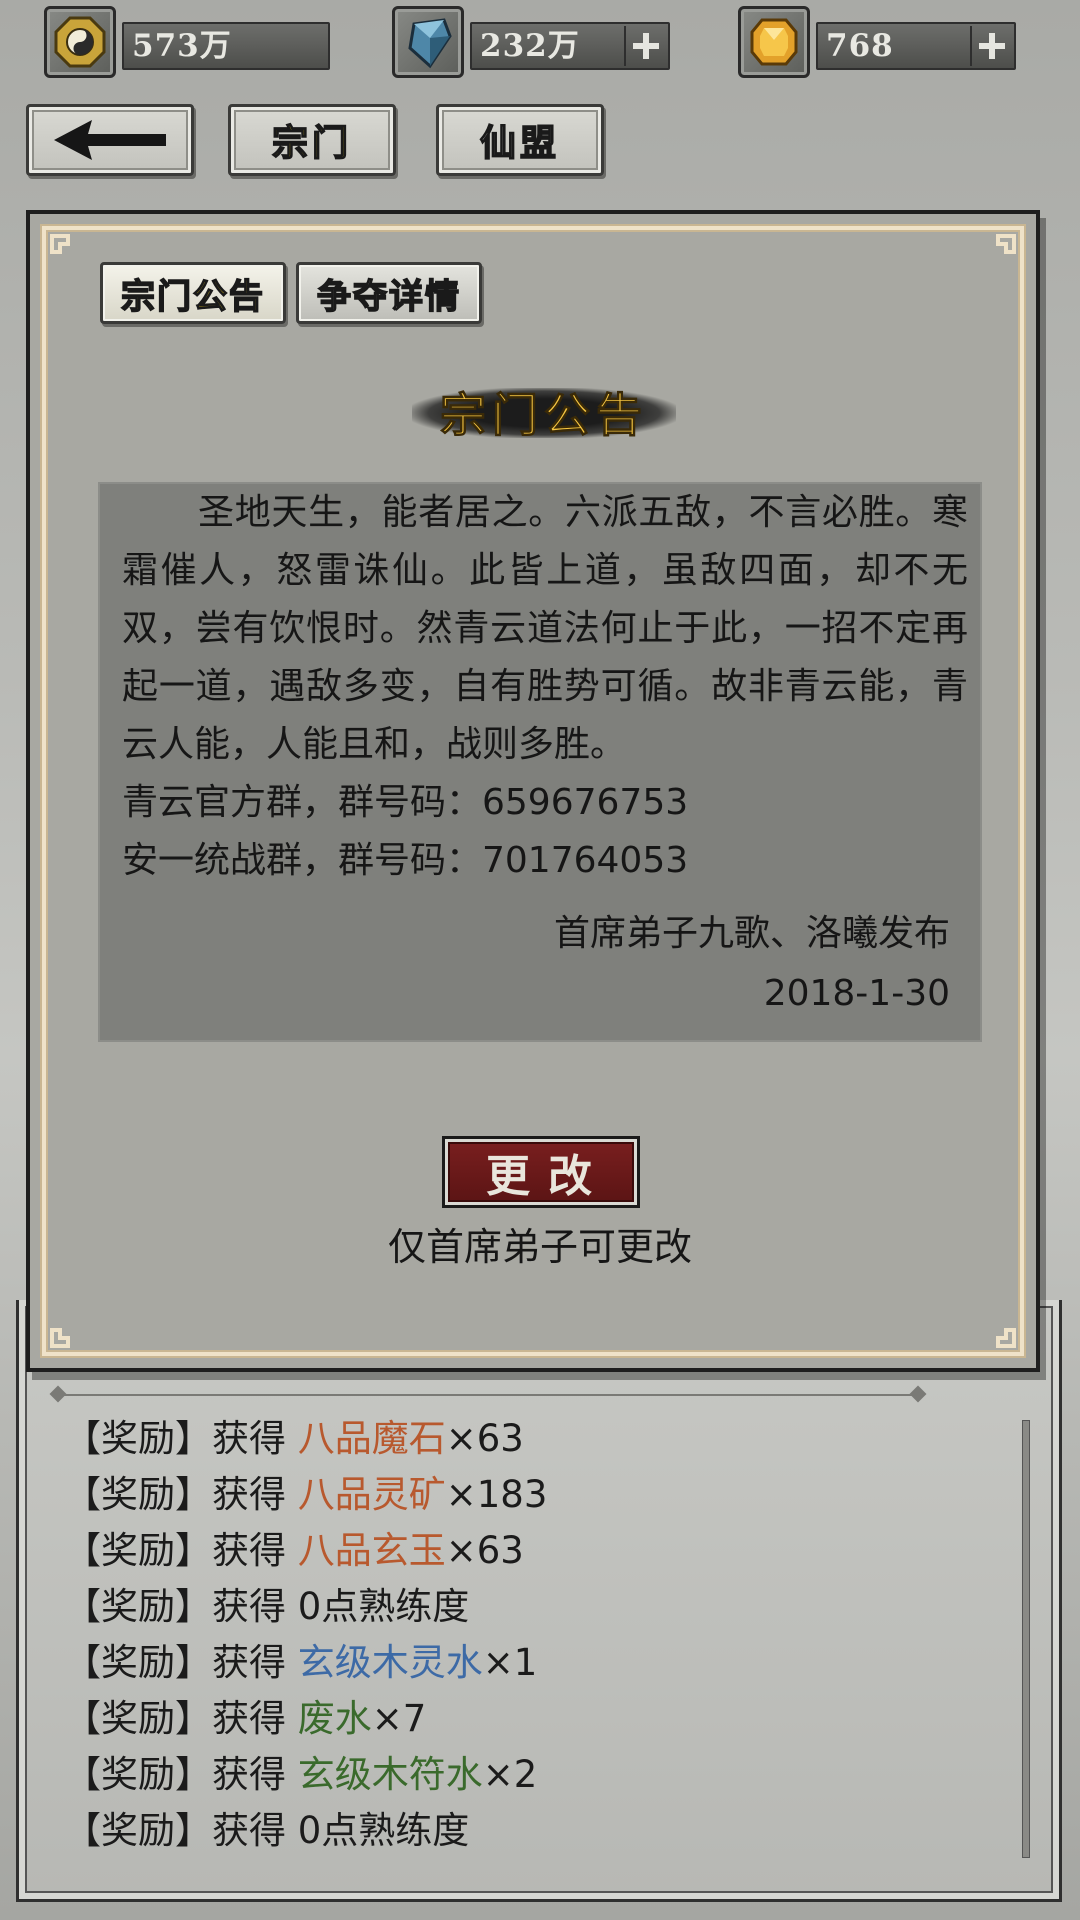 The width and height of the screenshot is (1080, 1920). What do you see at coordinates (371, 1438) in the screenshot?
I see `log-item-name: 八品魔石` at bounding box center [371, 1438].